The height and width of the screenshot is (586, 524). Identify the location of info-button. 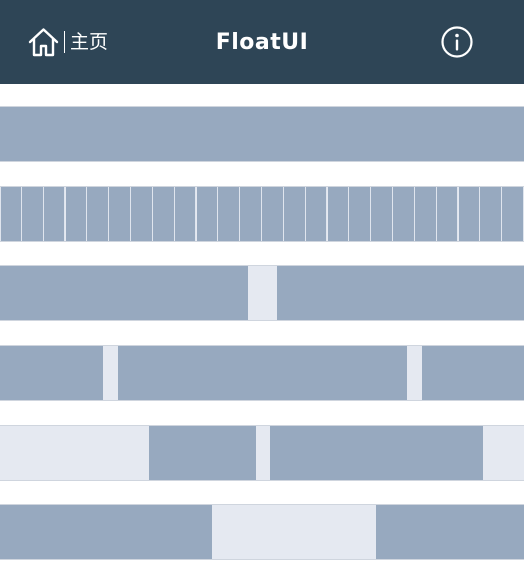
(457, 42).